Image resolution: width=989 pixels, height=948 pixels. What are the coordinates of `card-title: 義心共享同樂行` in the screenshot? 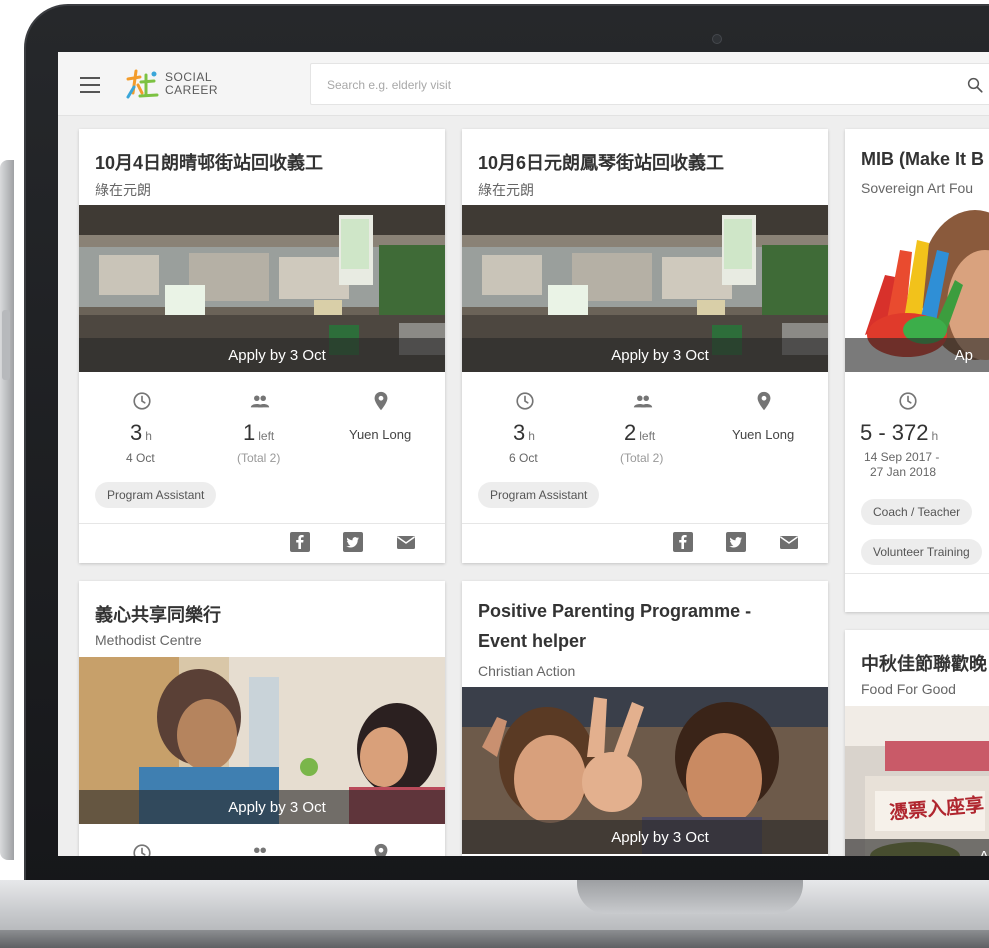 It's located at (158, 614).